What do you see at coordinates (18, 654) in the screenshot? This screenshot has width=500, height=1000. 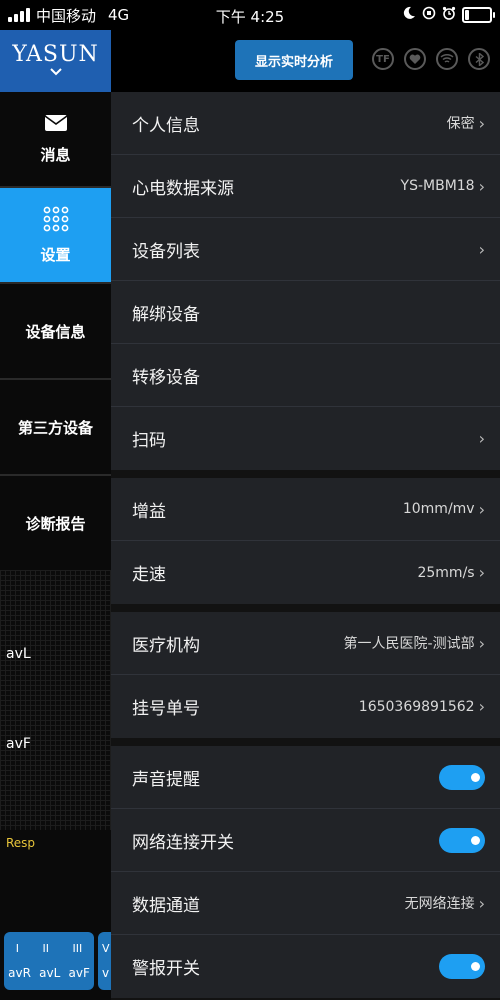 I see `lead-label: avL` at bounding box center [18, 654].